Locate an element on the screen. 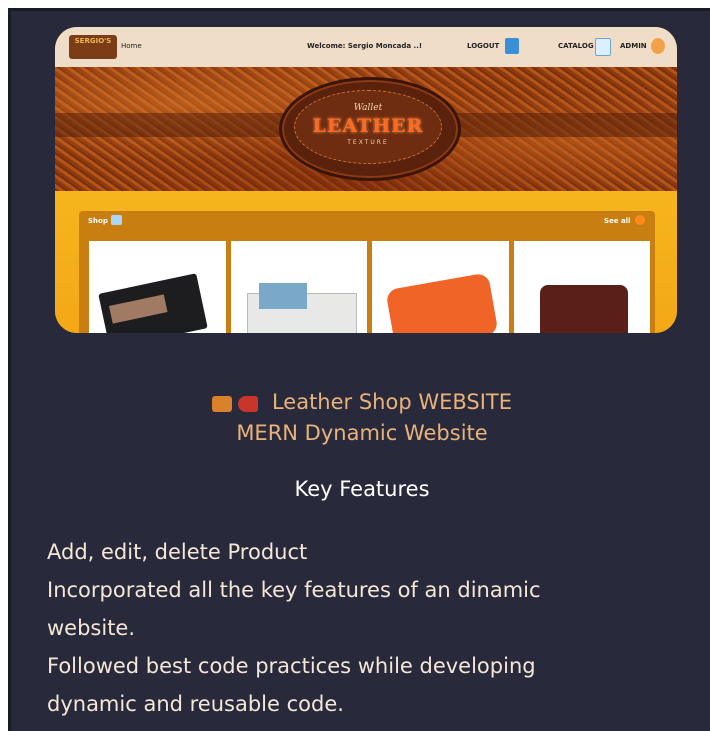 The image size is (710, 731). product-card-white-wallet is located at coordinates (298, 287).